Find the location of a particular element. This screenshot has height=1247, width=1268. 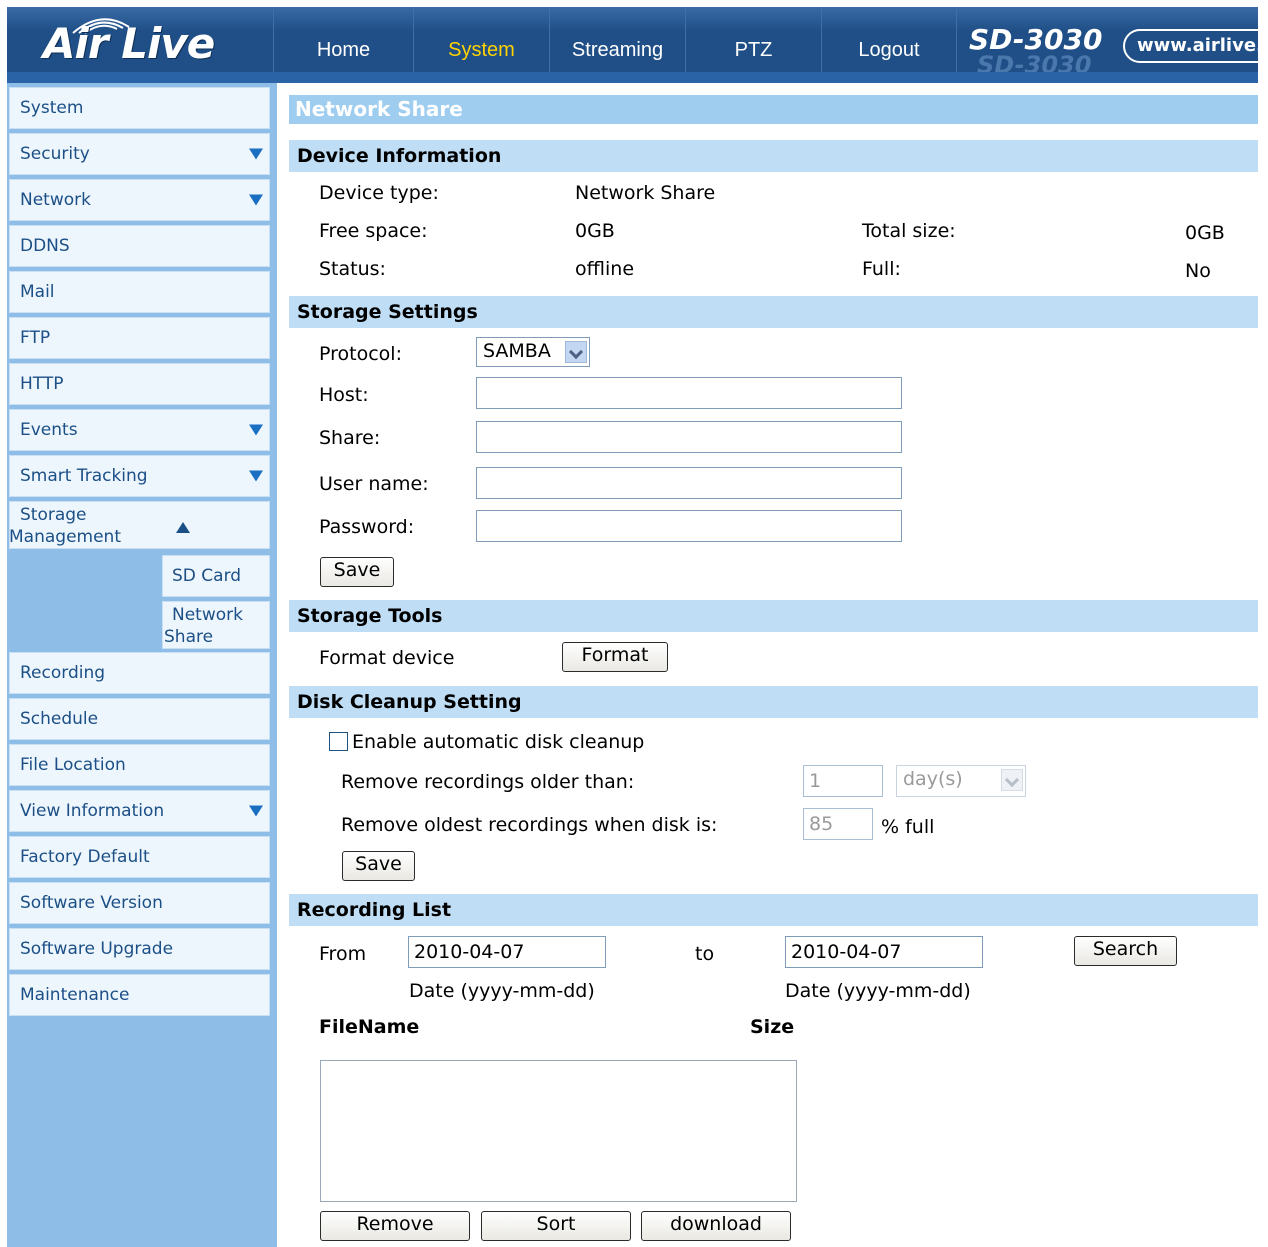

share-input is located at coordinates (689, 437).